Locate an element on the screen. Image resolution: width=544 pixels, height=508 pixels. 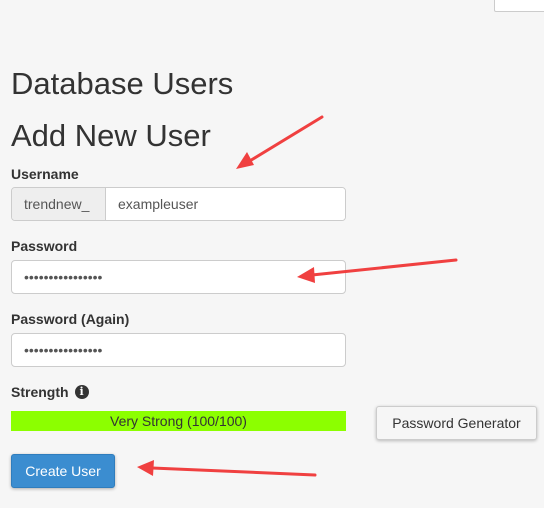
strength-label: Strength is located at coordinates (40, 392).